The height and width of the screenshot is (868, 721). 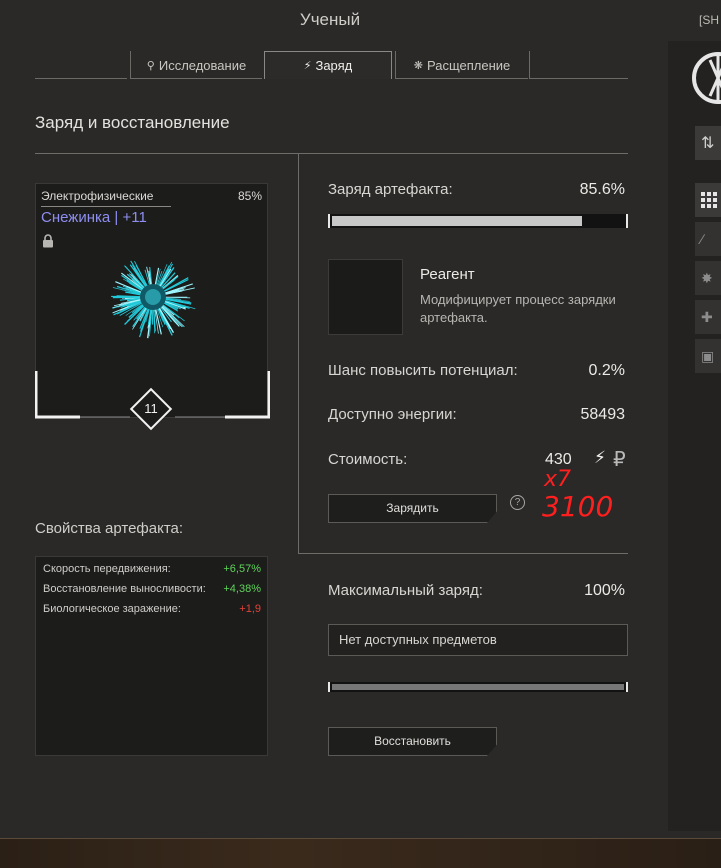 I want to click on tab-charge-label: Заряд, so click(x=334, y=65).